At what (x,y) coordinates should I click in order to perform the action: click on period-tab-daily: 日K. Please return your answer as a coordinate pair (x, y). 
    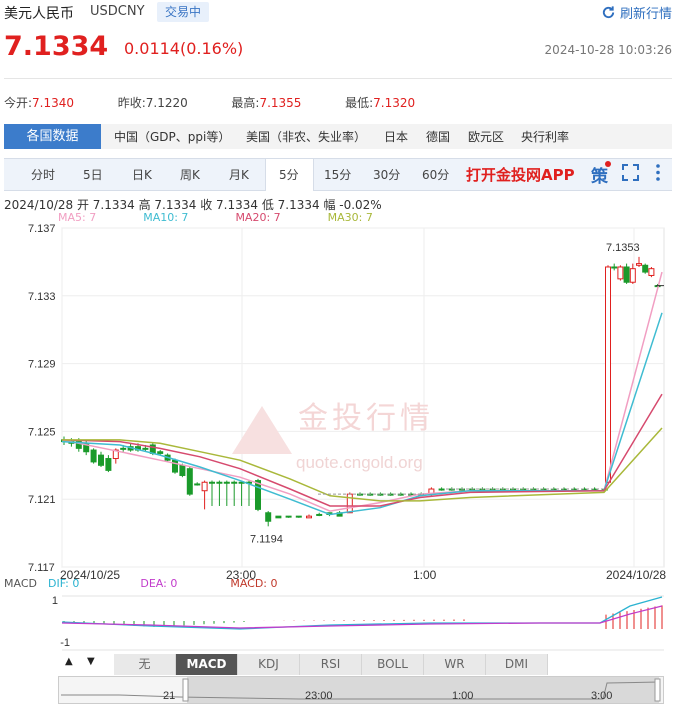
    Looking at the image, I should click on (142, 174).